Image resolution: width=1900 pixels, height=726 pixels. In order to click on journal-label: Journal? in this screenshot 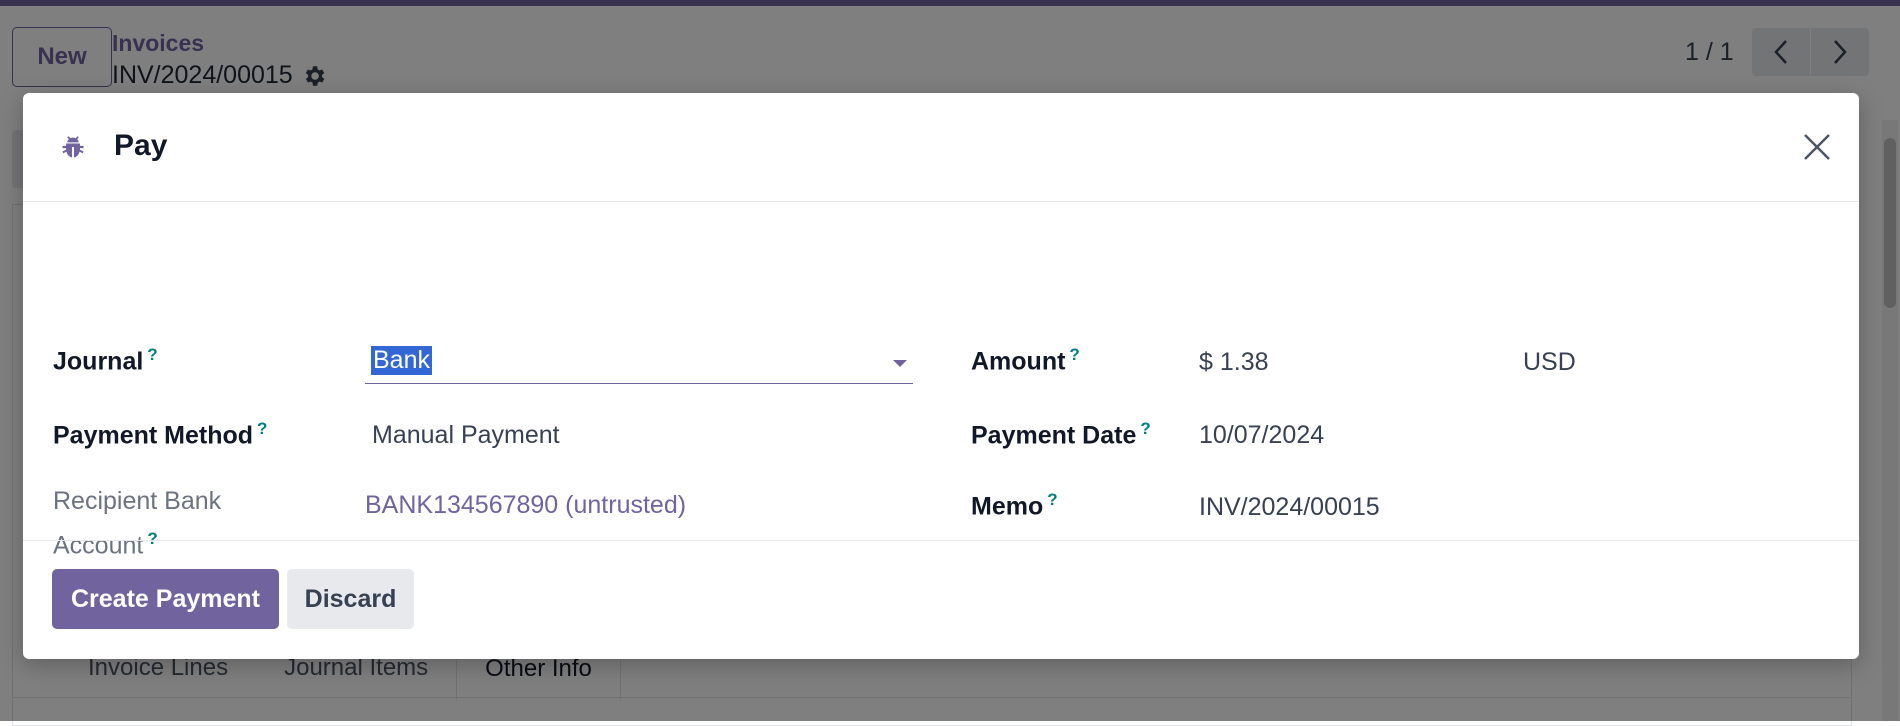, I will do `click(105, 360)`.